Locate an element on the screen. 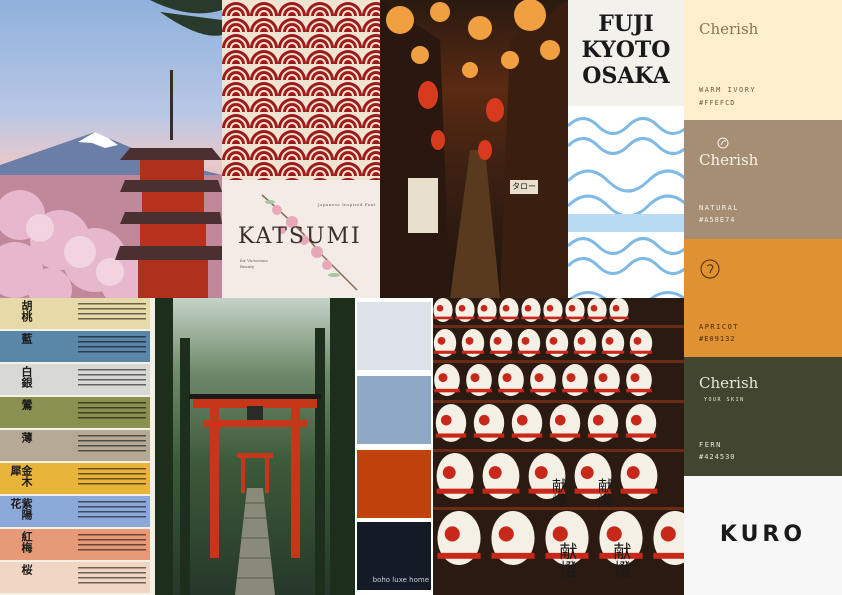  torii-gate-photo is located at coordinates (255, 446).